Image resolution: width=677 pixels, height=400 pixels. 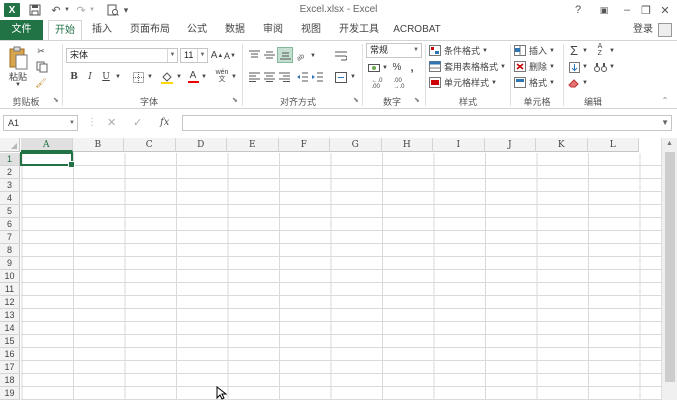 What do you see at coordinates (317, 77) in the screenshot?
I see `increase-indent-icon` at bounding box center [317, 77].